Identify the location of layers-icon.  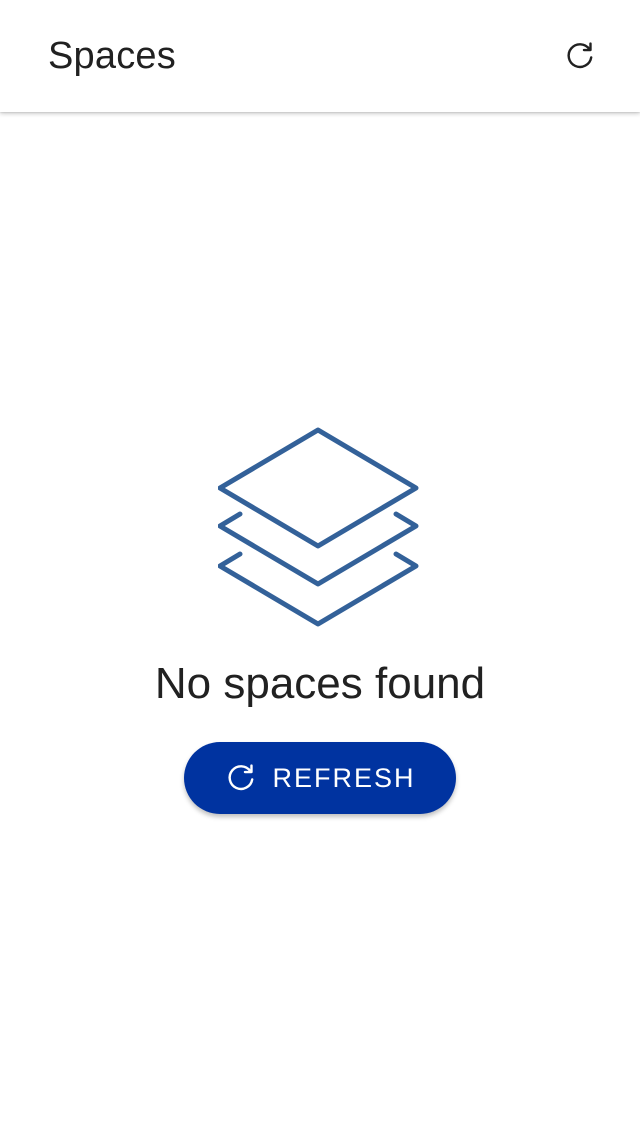
(318, 527).